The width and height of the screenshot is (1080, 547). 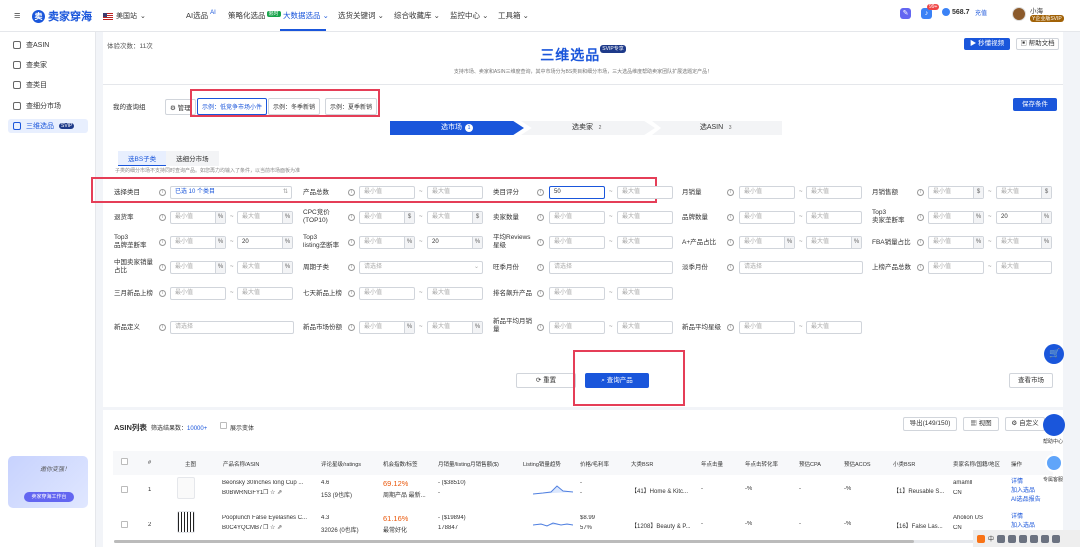 What do you see at coordinates (48, 65) in the screenshot?
I see `sidebar-item-seller: 查卖家` at bounding box center [48, 65].